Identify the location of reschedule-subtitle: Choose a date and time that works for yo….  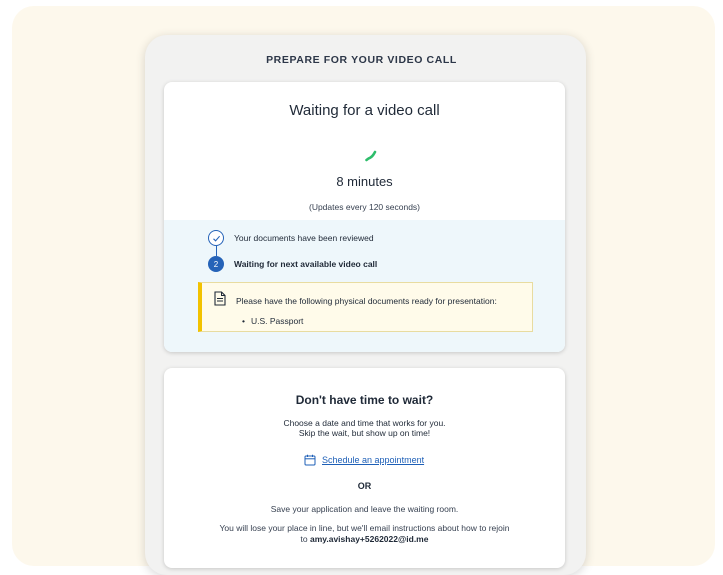
(364, 423).